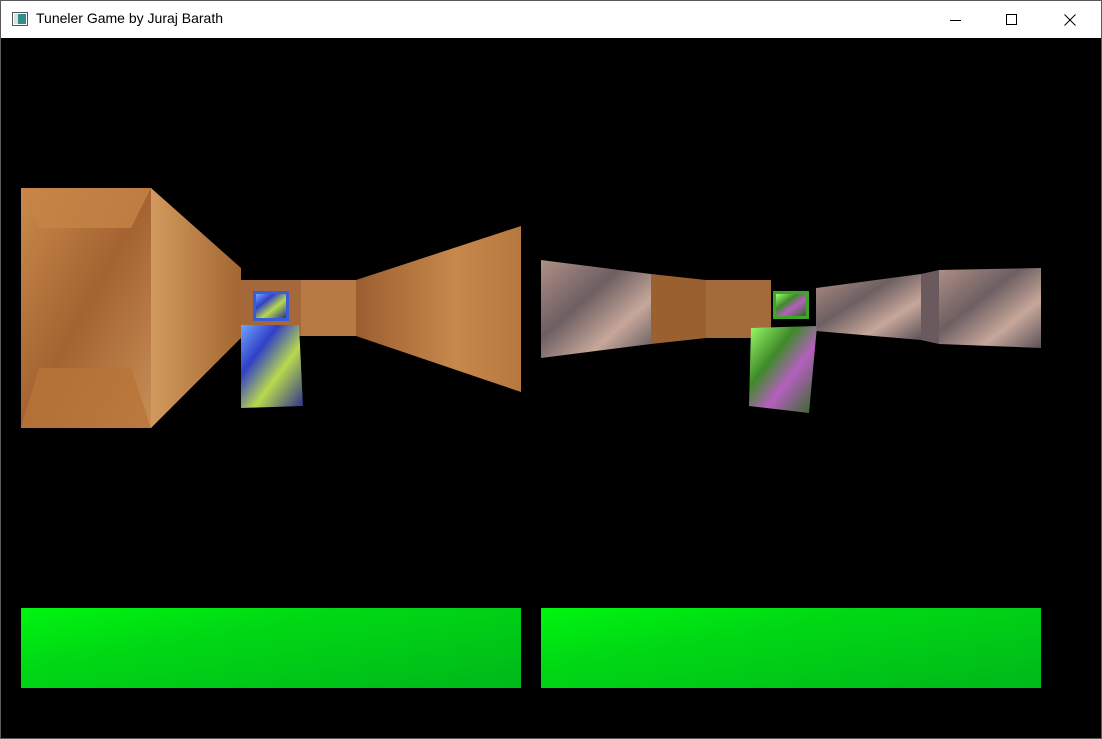 The width and height of the screenshot is (1102, 739). I want to click on window-title: Tuneler Game by Juraj Barath, so click(130, 18).